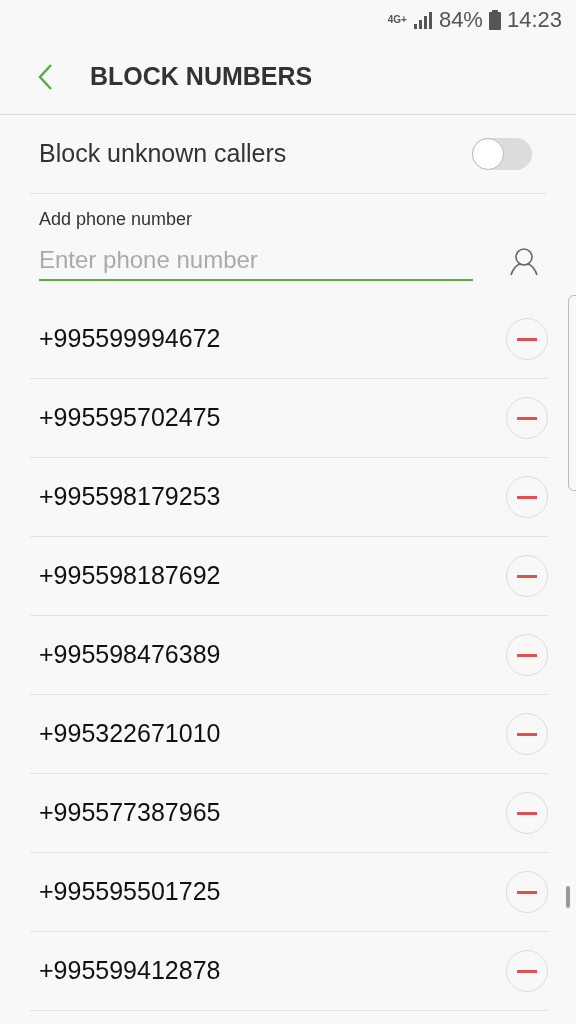 The width and height of the screenshot is (576, 1024). What do you see at coordinates (116, 219) in the screenshot?
I see `add-number-label: Add phone number` at bounding box center [116, 219].